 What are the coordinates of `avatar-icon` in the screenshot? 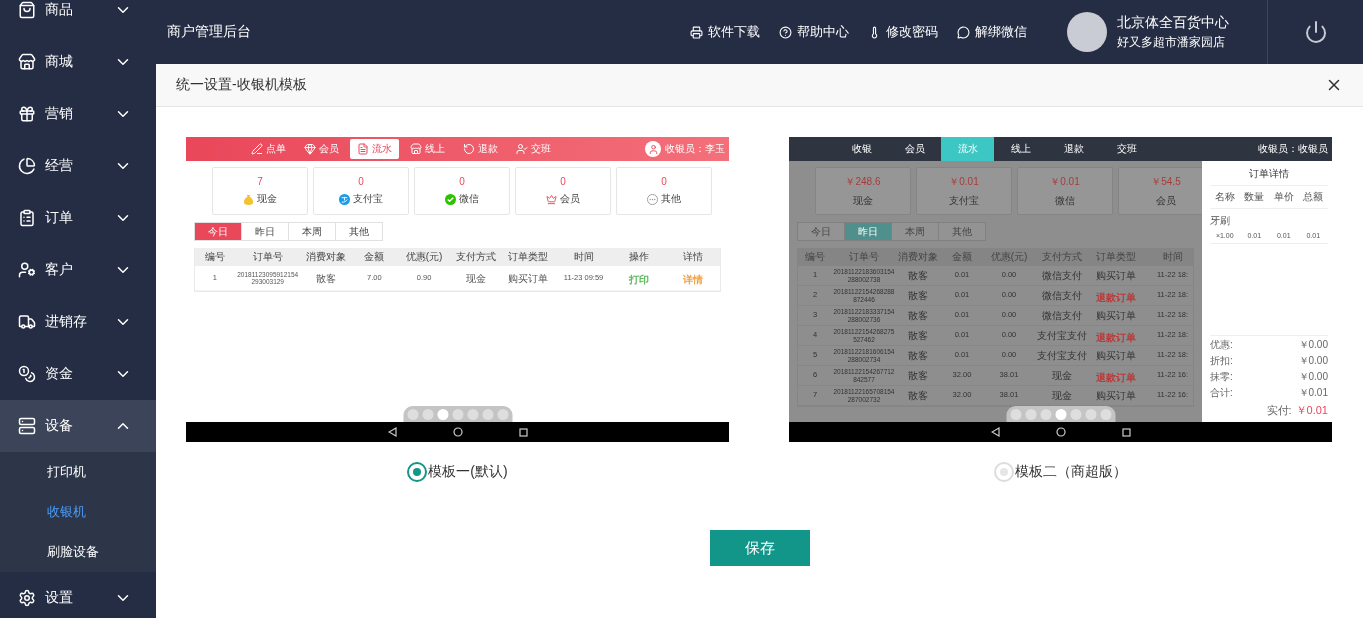 It's located at (653, 149).